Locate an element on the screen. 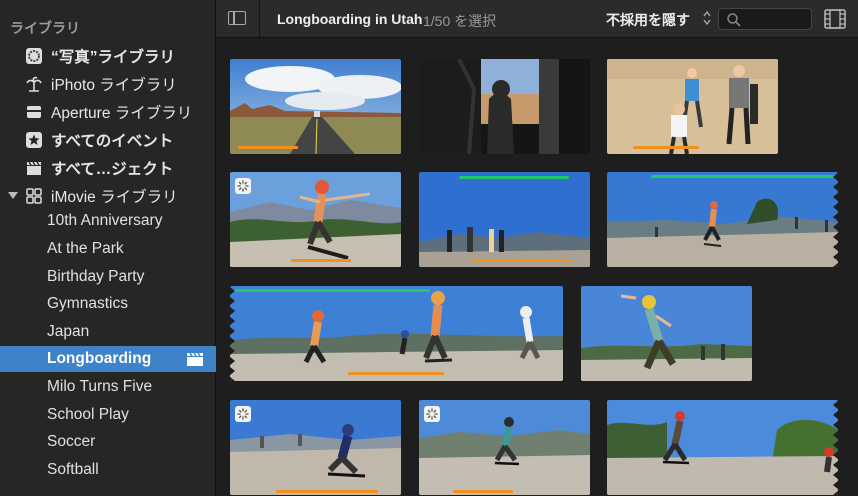  clip-skater-lean is located at coordinates (315, 219).